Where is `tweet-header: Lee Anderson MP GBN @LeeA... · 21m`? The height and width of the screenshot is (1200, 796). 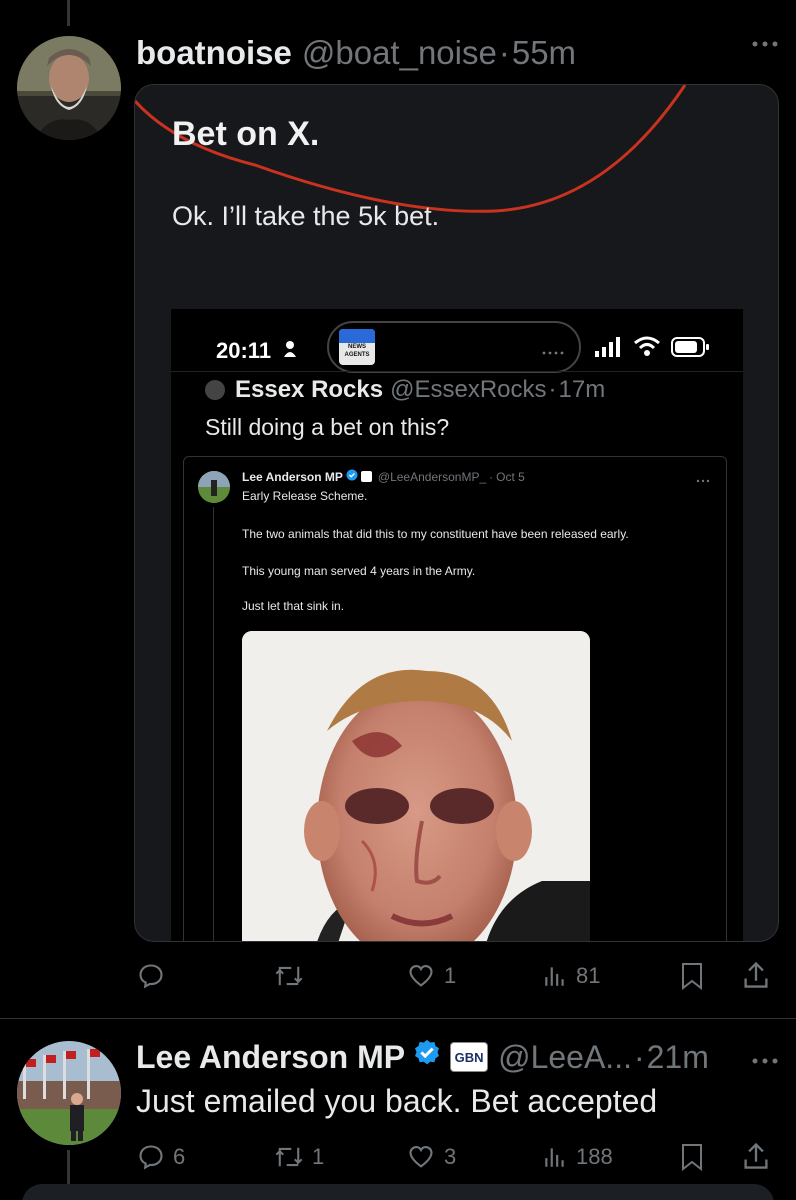
tweet-header: Lee Anderson MP GBN @LeeA... · 21m is located at coordinates (422, 1057).